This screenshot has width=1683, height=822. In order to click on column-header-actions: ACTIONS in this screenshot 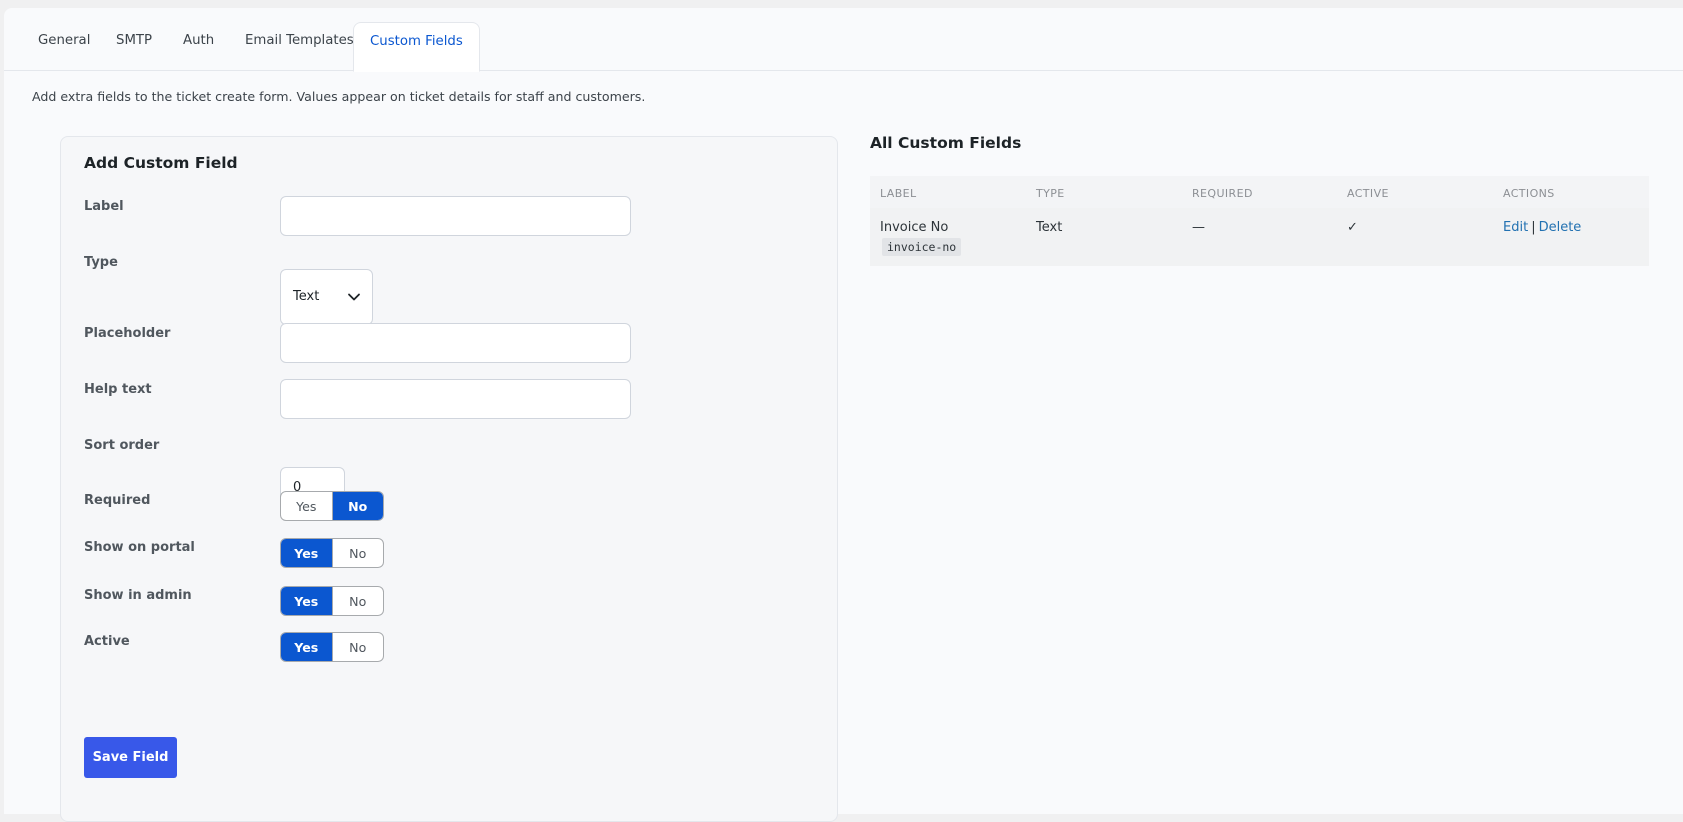, I will do `click(1529, 193)`.